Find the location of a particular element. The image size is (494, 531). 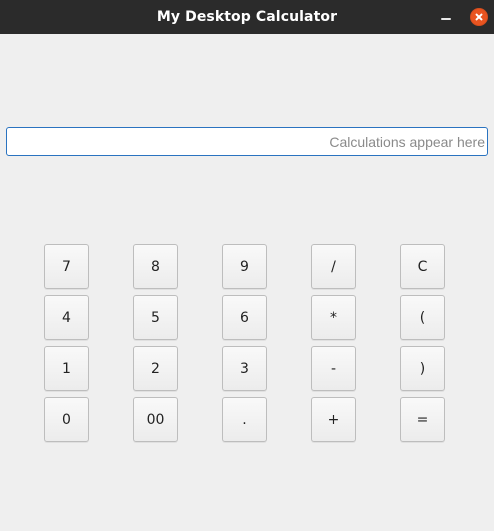

close-icon is located at coordinates (479, 17).